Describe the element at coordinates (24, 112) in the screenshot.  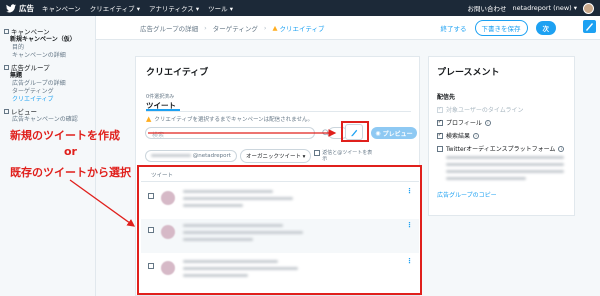
I see `sidebar-section-label: レビュー` at that location.